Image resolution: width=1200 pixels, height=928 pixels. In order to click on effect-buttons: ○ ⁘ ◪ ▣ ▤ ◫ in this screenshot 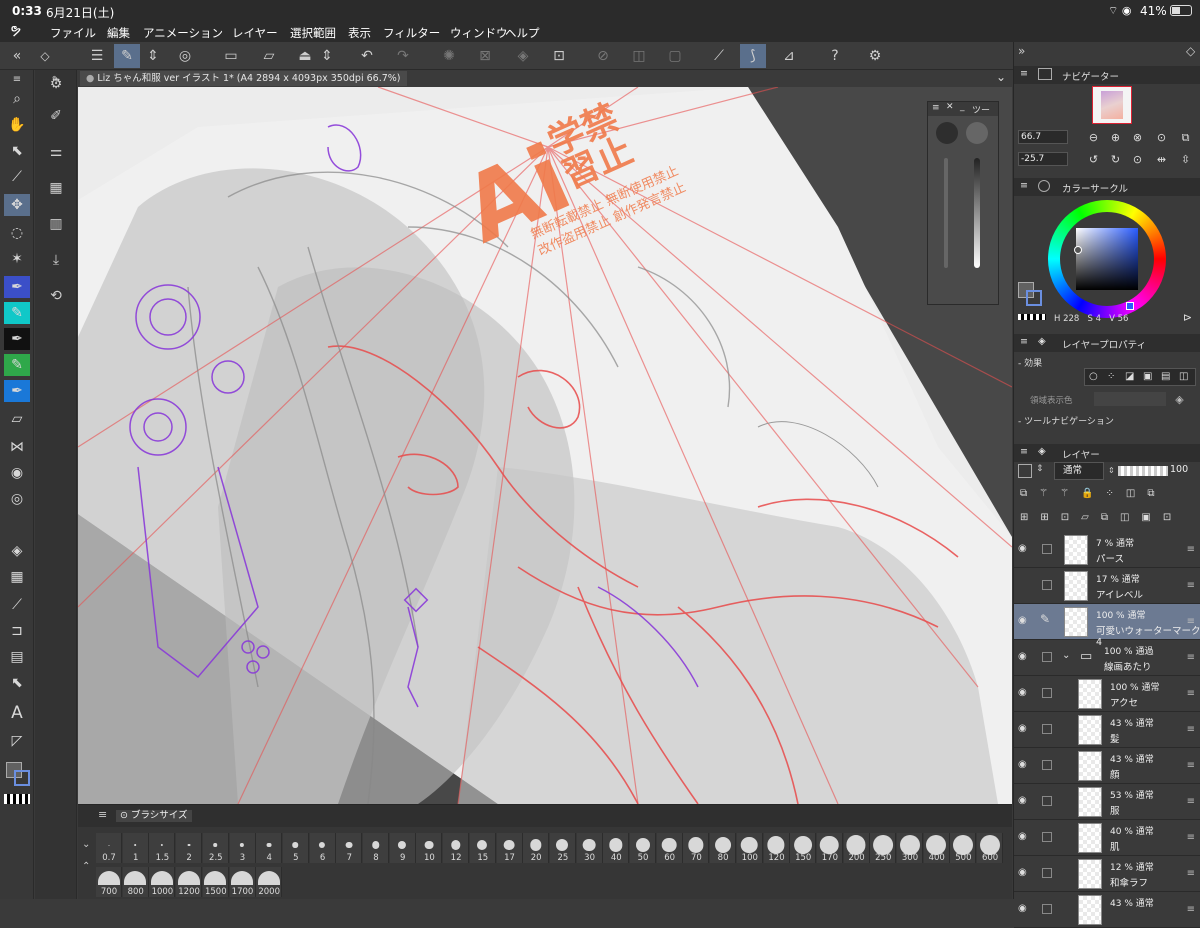, I will do `click(1140, 377)`.